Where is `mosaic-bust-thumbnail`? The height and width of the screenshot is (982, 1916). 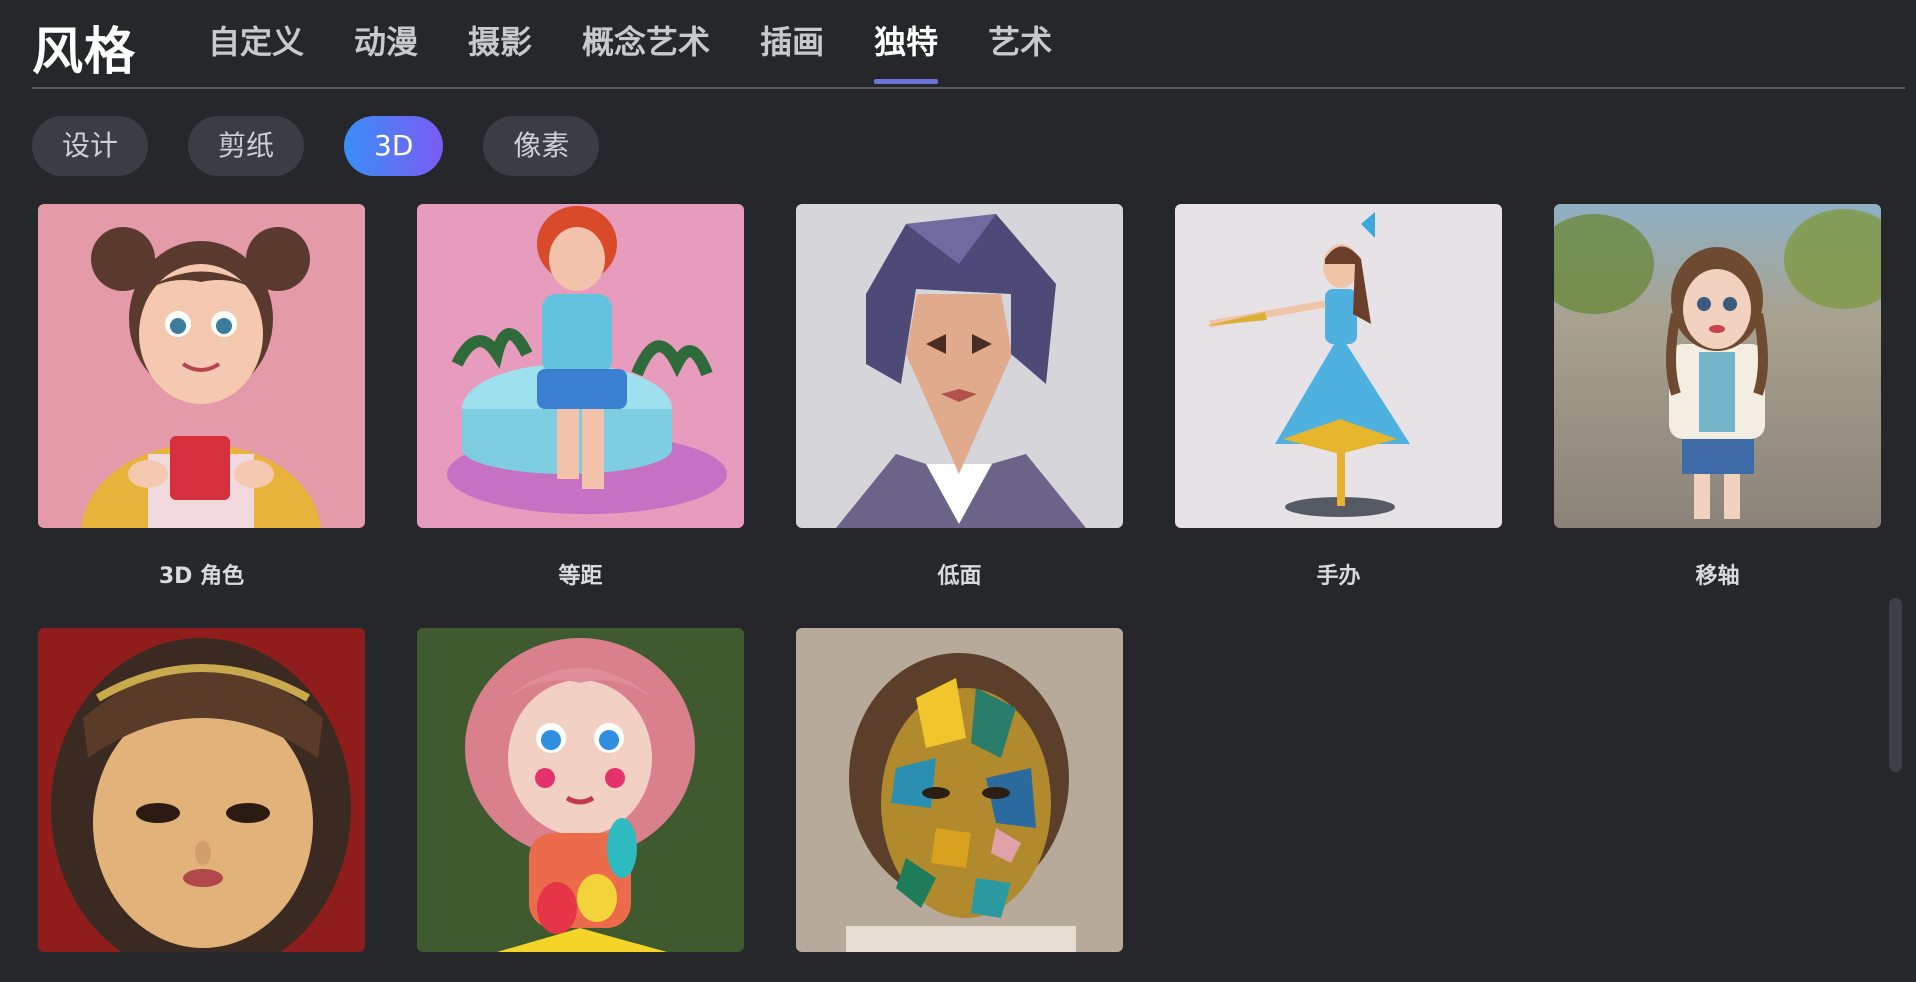 mosaic-bust-thumbnail is located at coordinates (959, 790).